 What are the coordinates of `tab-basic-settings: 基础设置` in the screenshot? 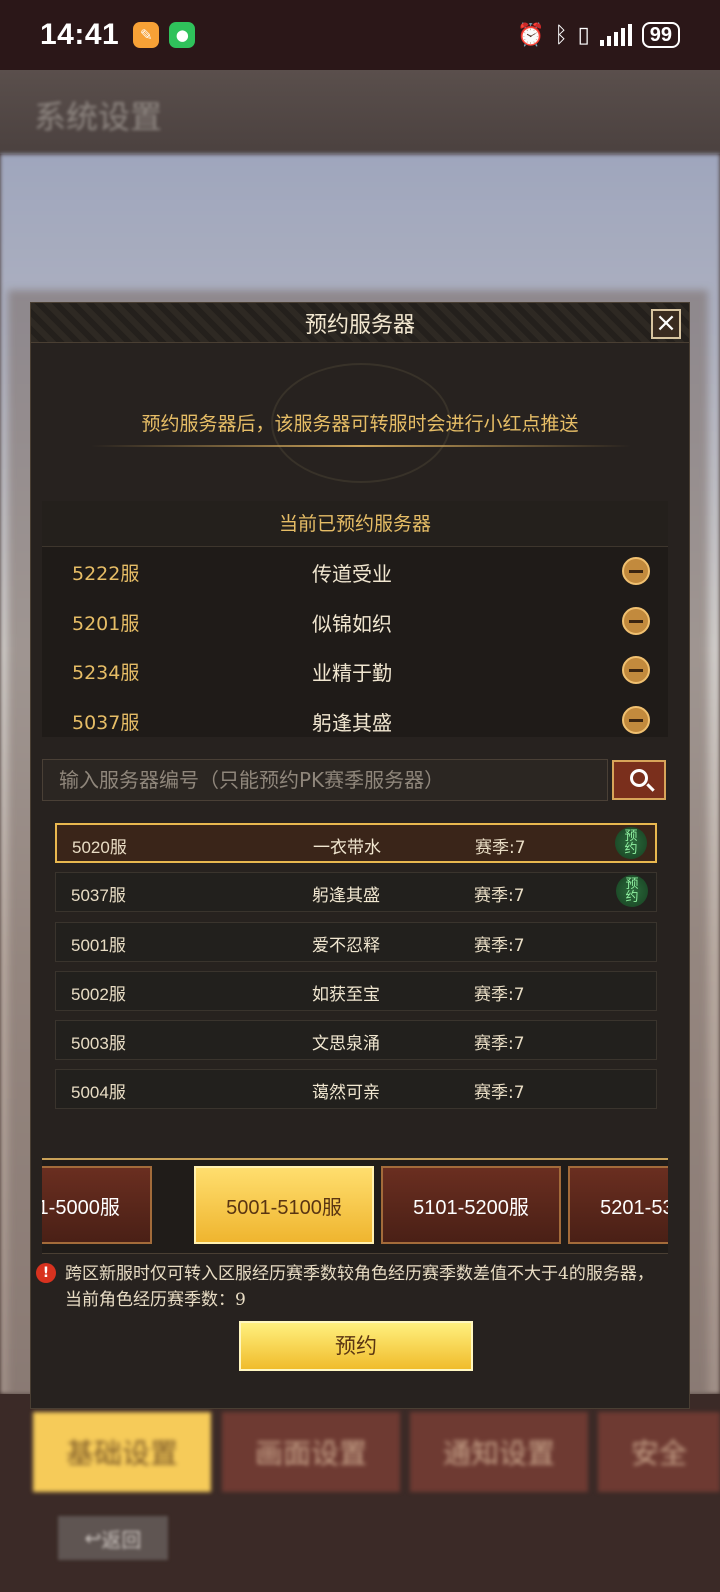 It's located at (122, 1452).